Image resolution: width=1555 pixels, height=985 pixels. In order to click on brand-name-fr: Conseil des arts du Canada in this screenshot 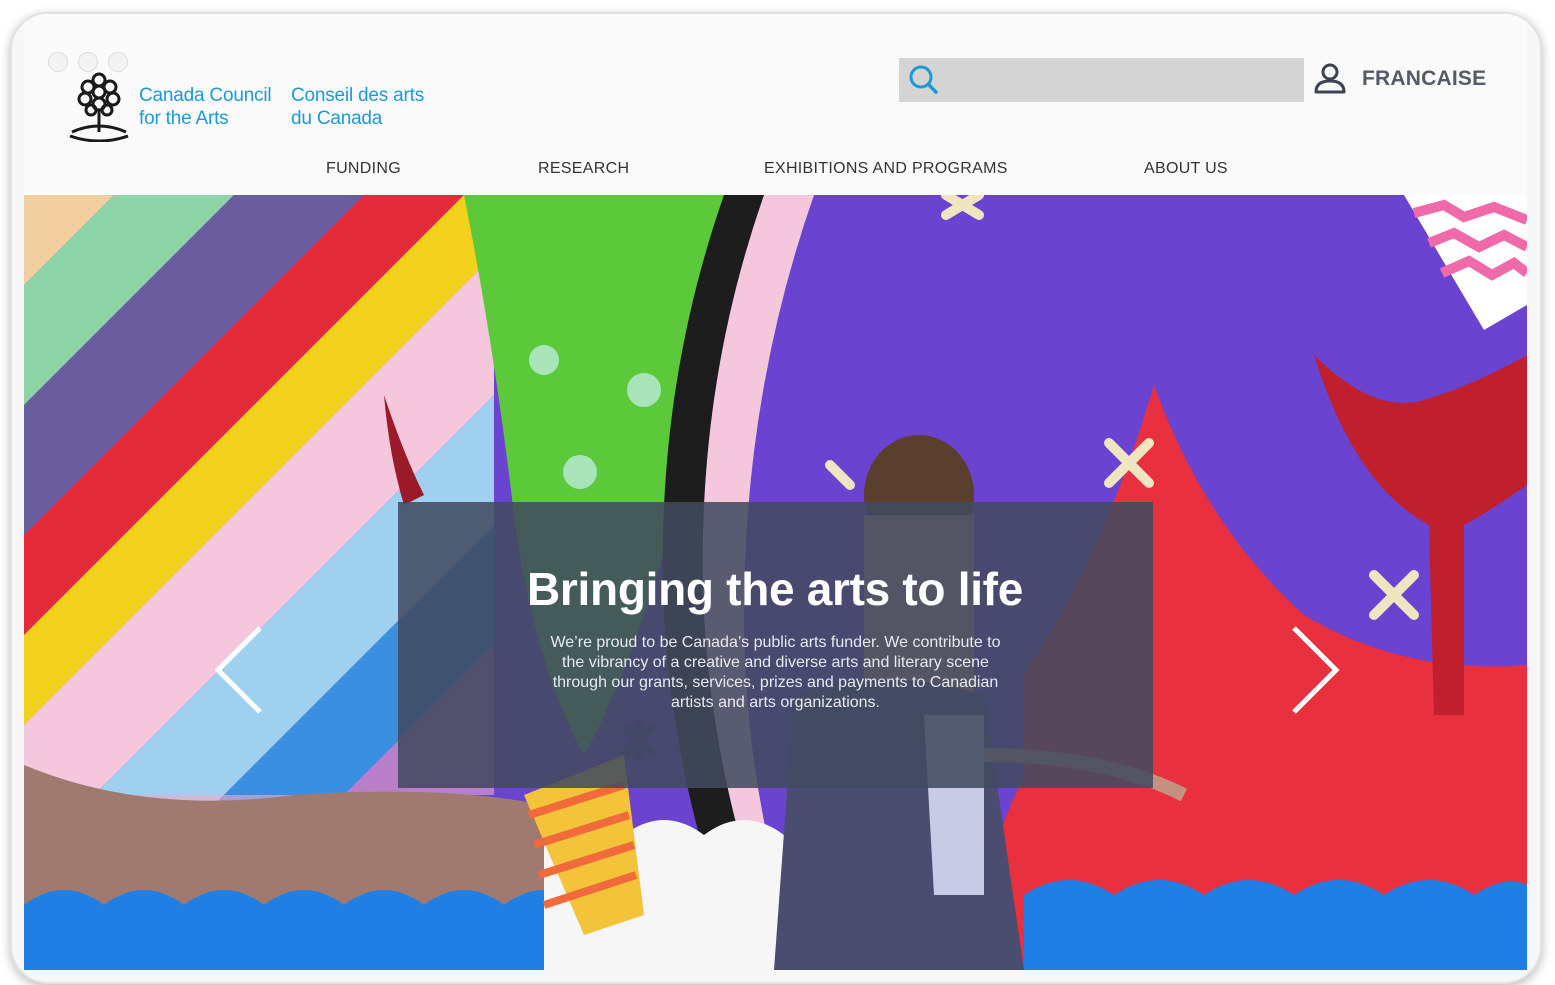, I will do `click(357, 107)`.